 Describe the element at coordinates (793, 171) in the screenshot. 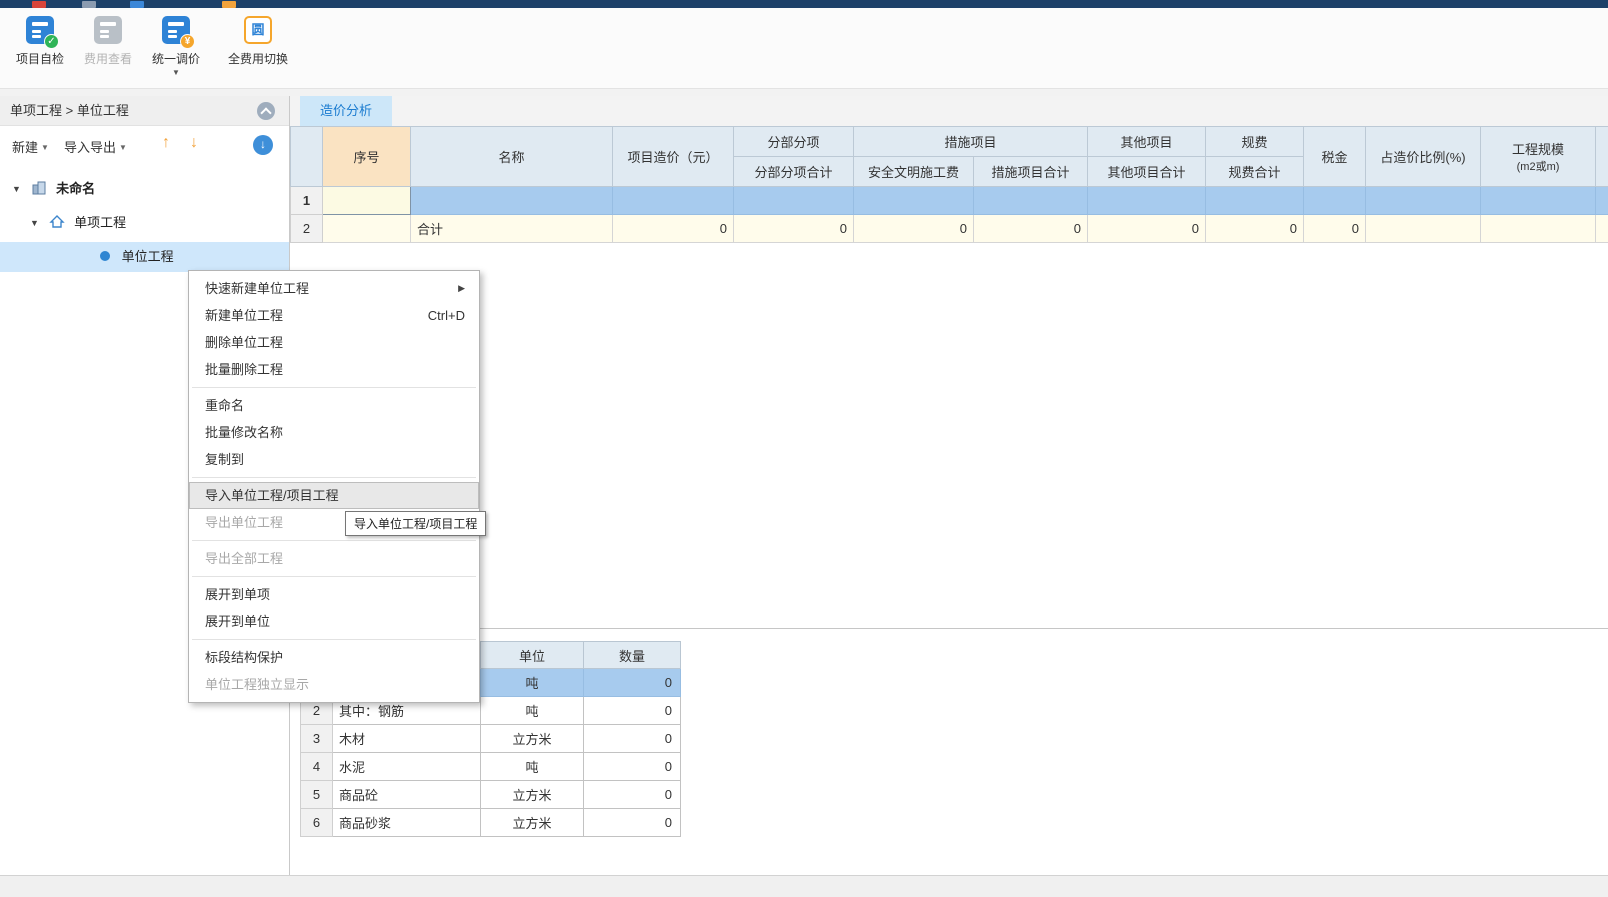

I see `col-header-fbfx-total: 分部分项合计` at that location.